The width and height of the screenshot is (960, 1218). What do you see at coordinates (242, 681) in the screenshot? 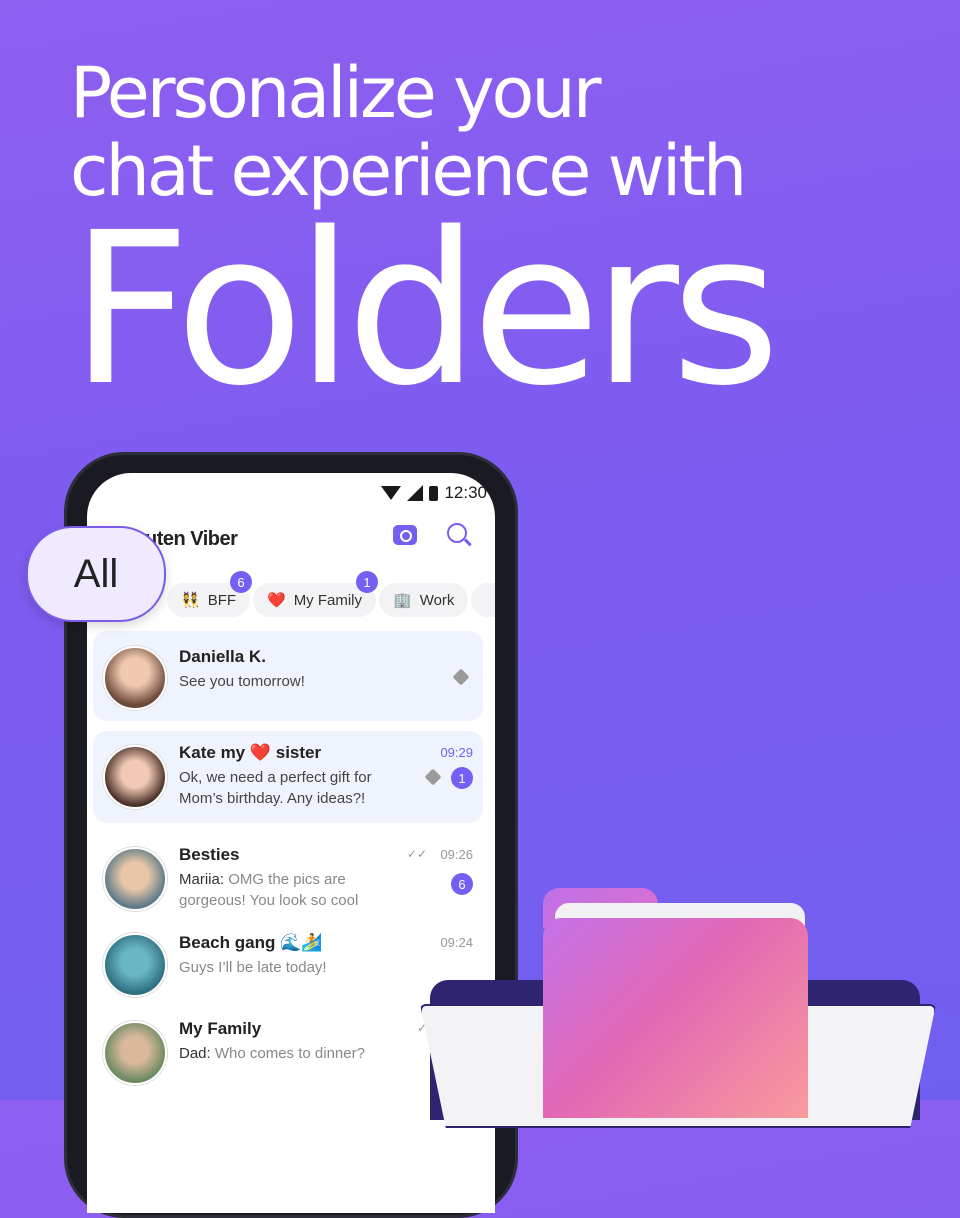
I see `chat-message: See you tomorrow!` at bounding box center [242, 681].